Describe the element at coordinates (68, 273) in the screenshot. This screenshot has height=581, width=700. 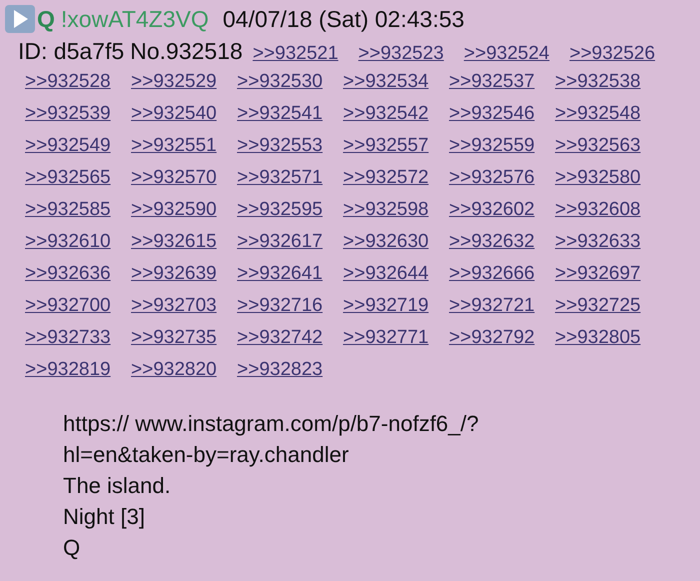
I see `reply-link: >>932636` at that location.